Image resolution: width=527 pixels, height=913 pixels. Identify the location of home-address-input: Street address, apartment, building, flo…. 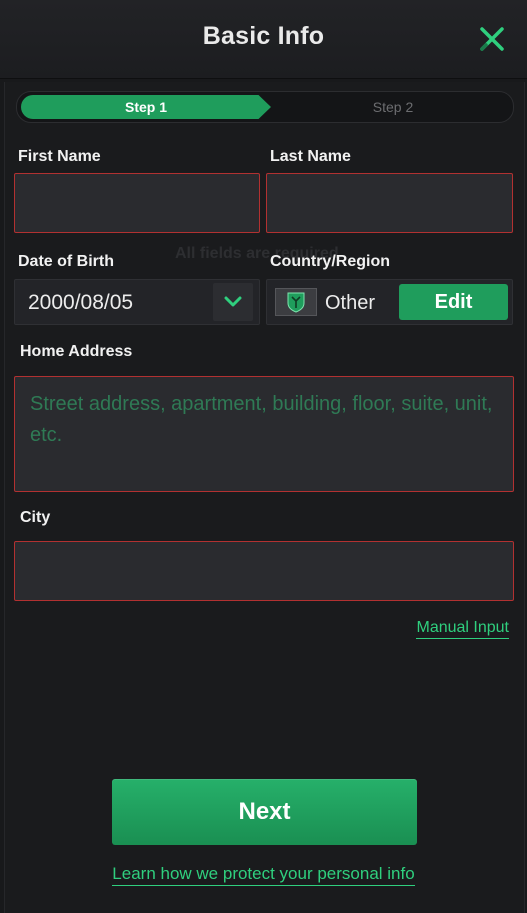
(264, 434).